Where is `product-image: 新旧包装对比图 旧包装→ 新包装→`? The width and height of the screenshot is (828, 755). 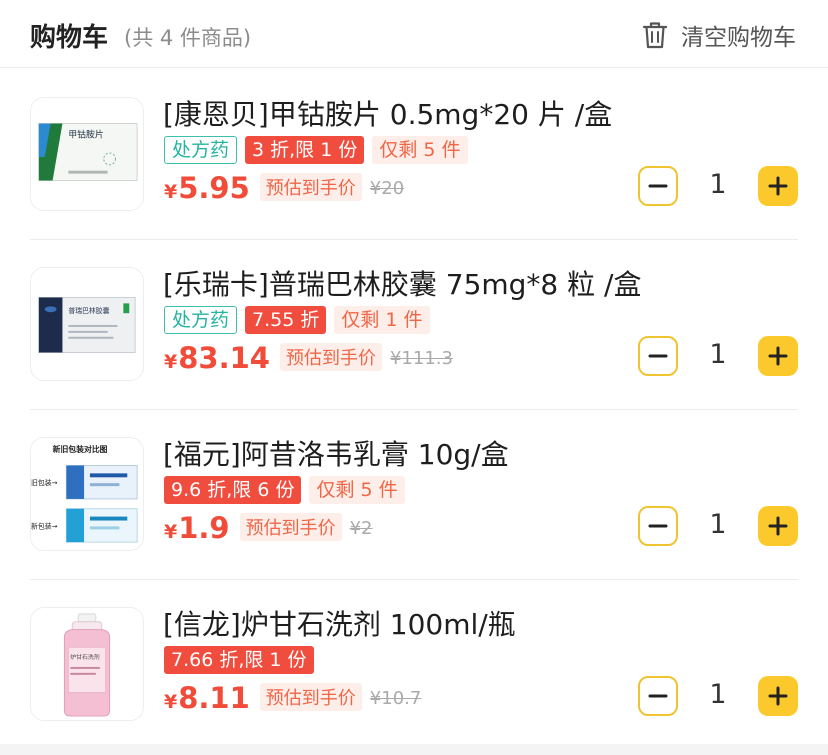 product-image: 新旧包装对比图 旧包装→ 新包装→ is located at coordinates (87, 494).